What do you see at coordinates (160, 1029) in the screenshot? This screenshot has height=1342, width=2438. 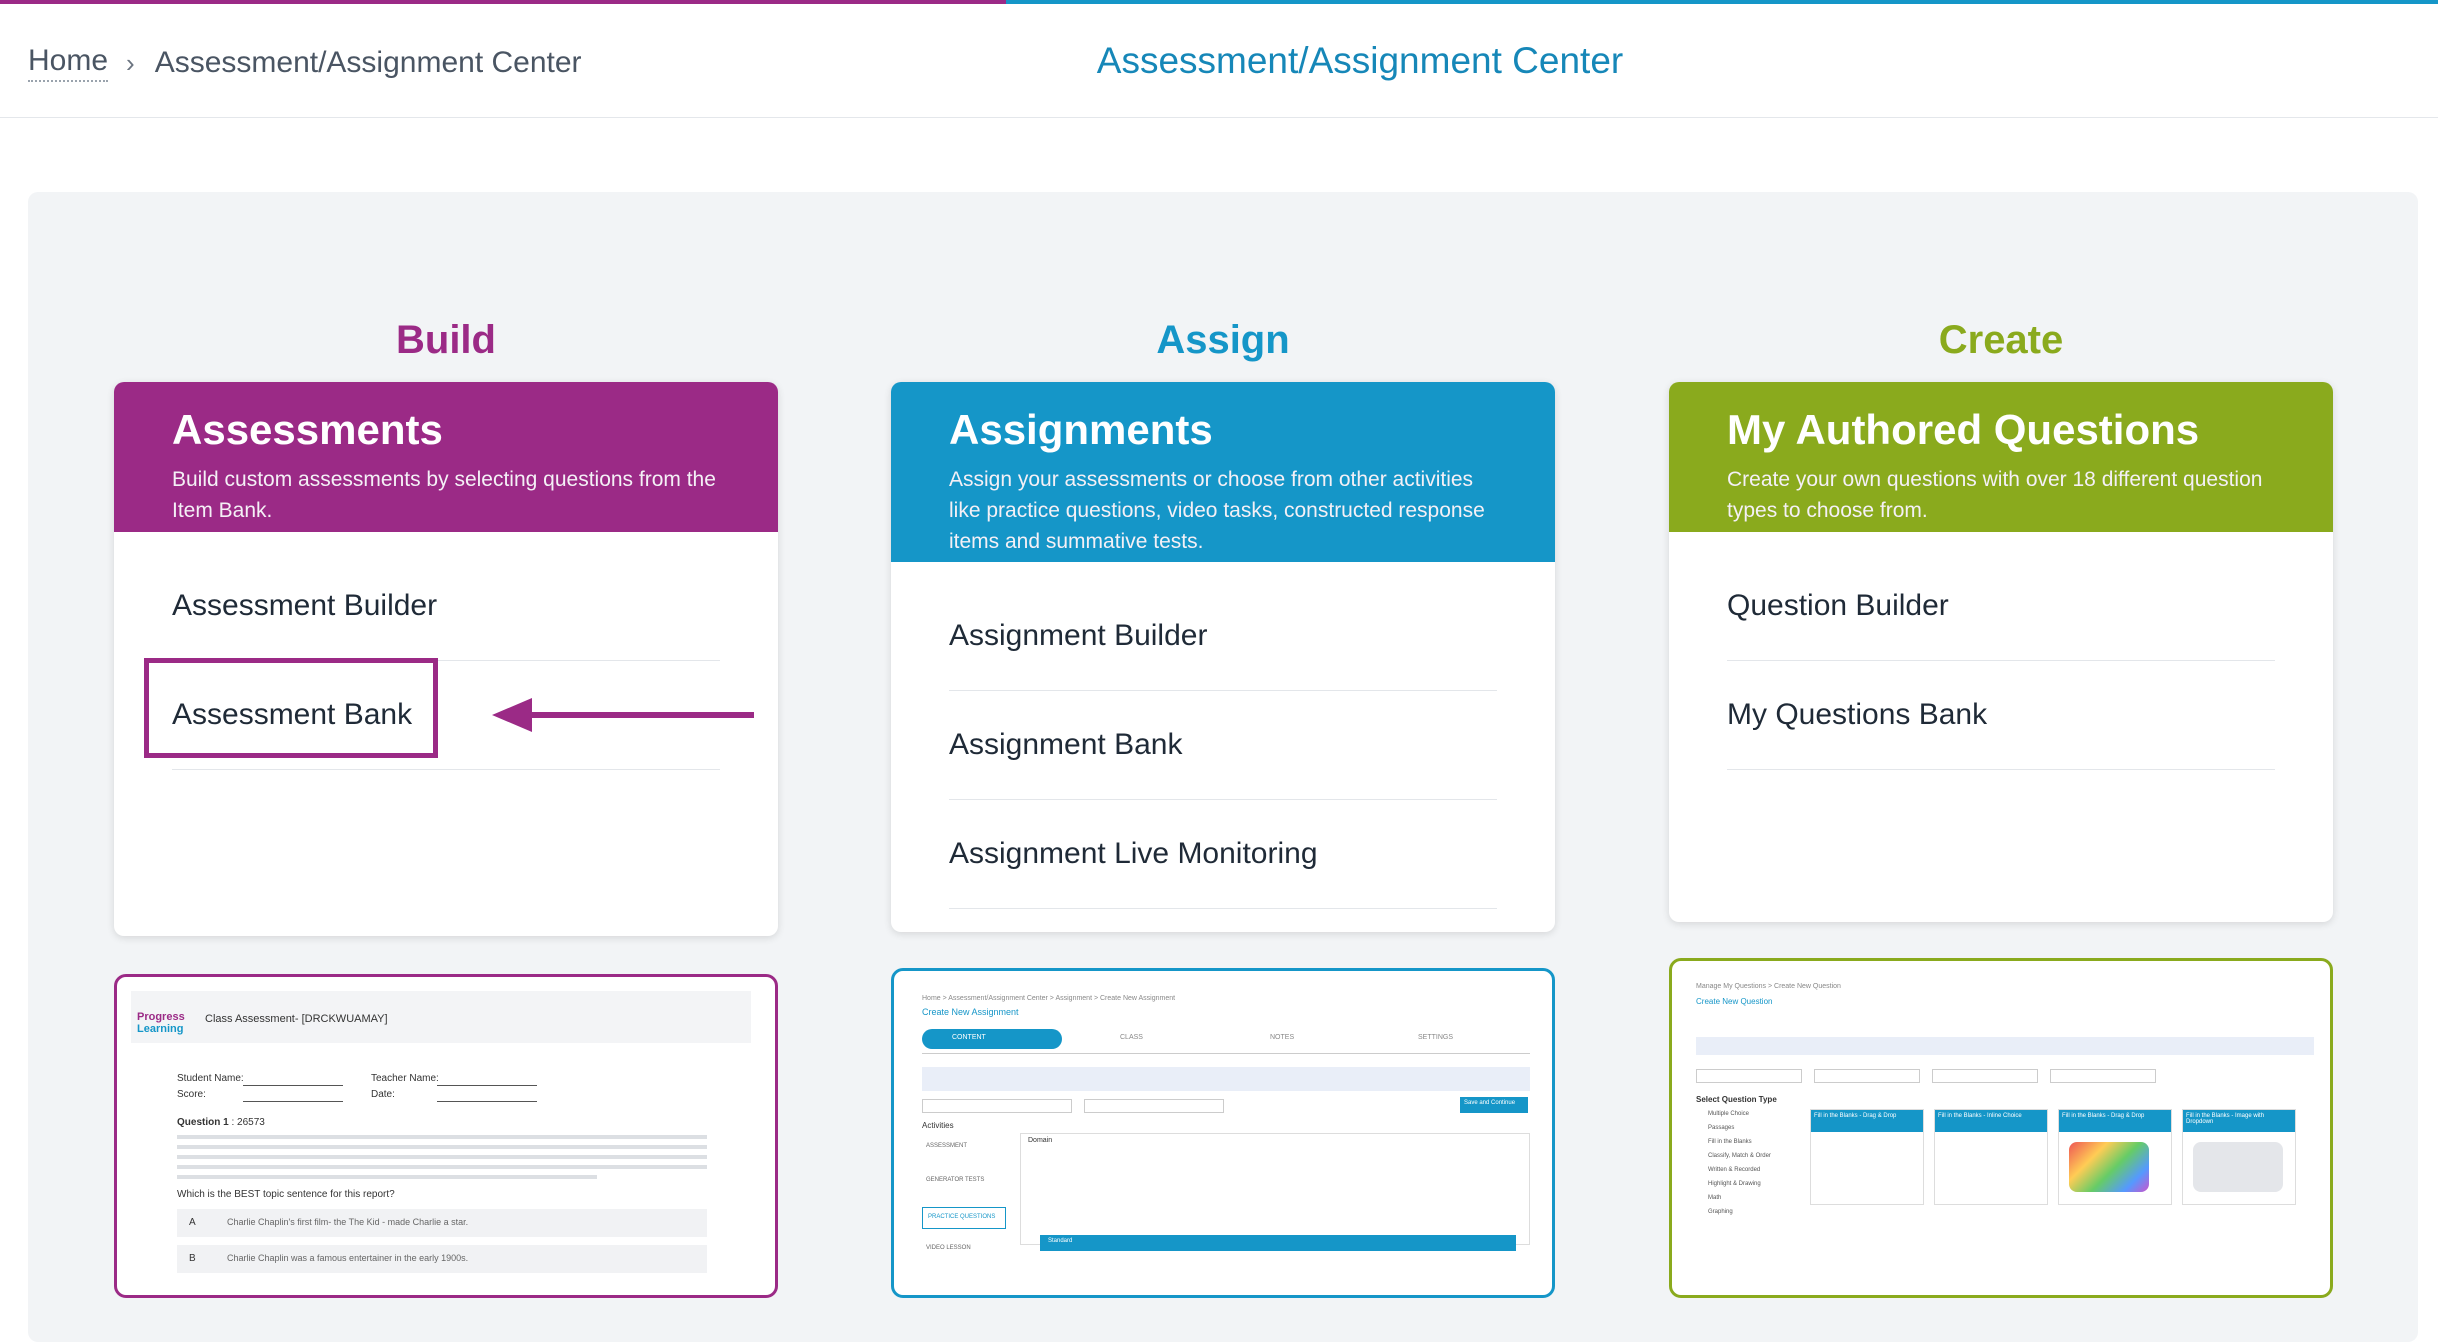 I see `progress-learning-logo-bottom: Learning` at bounding box center [160, 1029].